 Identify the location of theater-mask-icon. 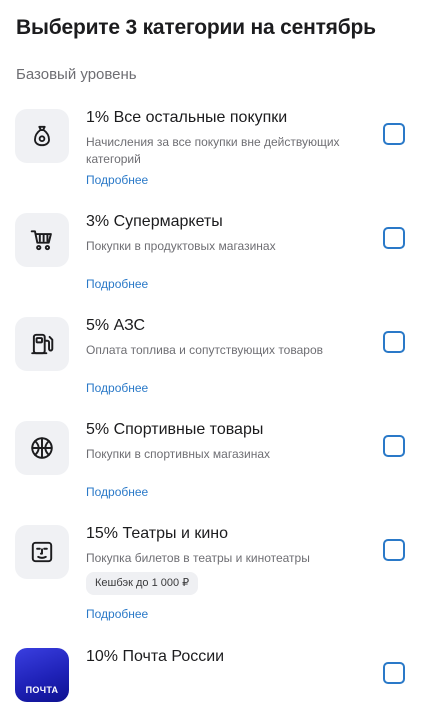
(42, 552).